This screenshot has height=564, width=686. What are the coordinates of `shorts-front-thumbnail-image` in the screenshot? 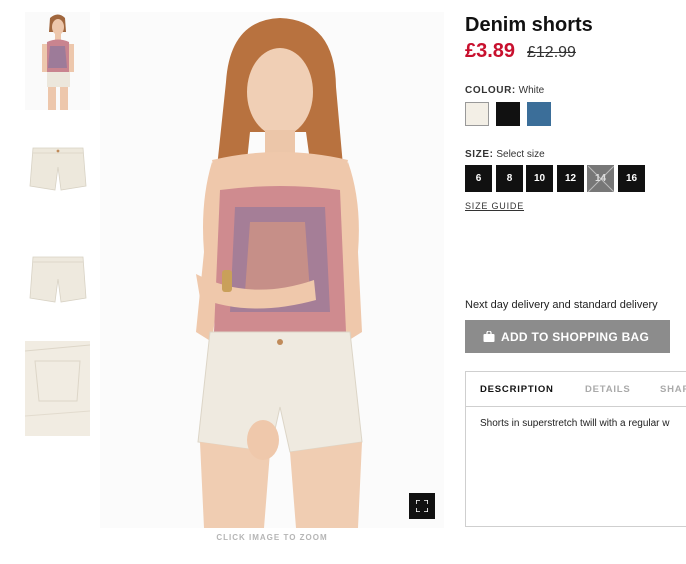 It's located at (57, 167).